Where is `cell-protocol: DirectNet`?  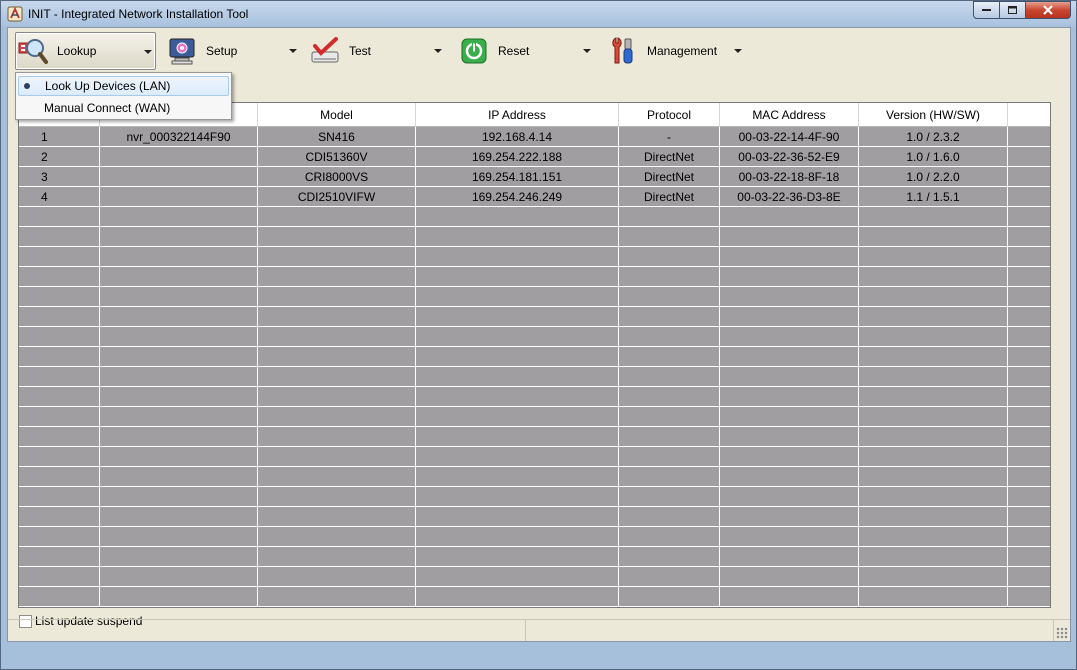 cell-protocol: DirectNet is located at coordinates (669, 176).